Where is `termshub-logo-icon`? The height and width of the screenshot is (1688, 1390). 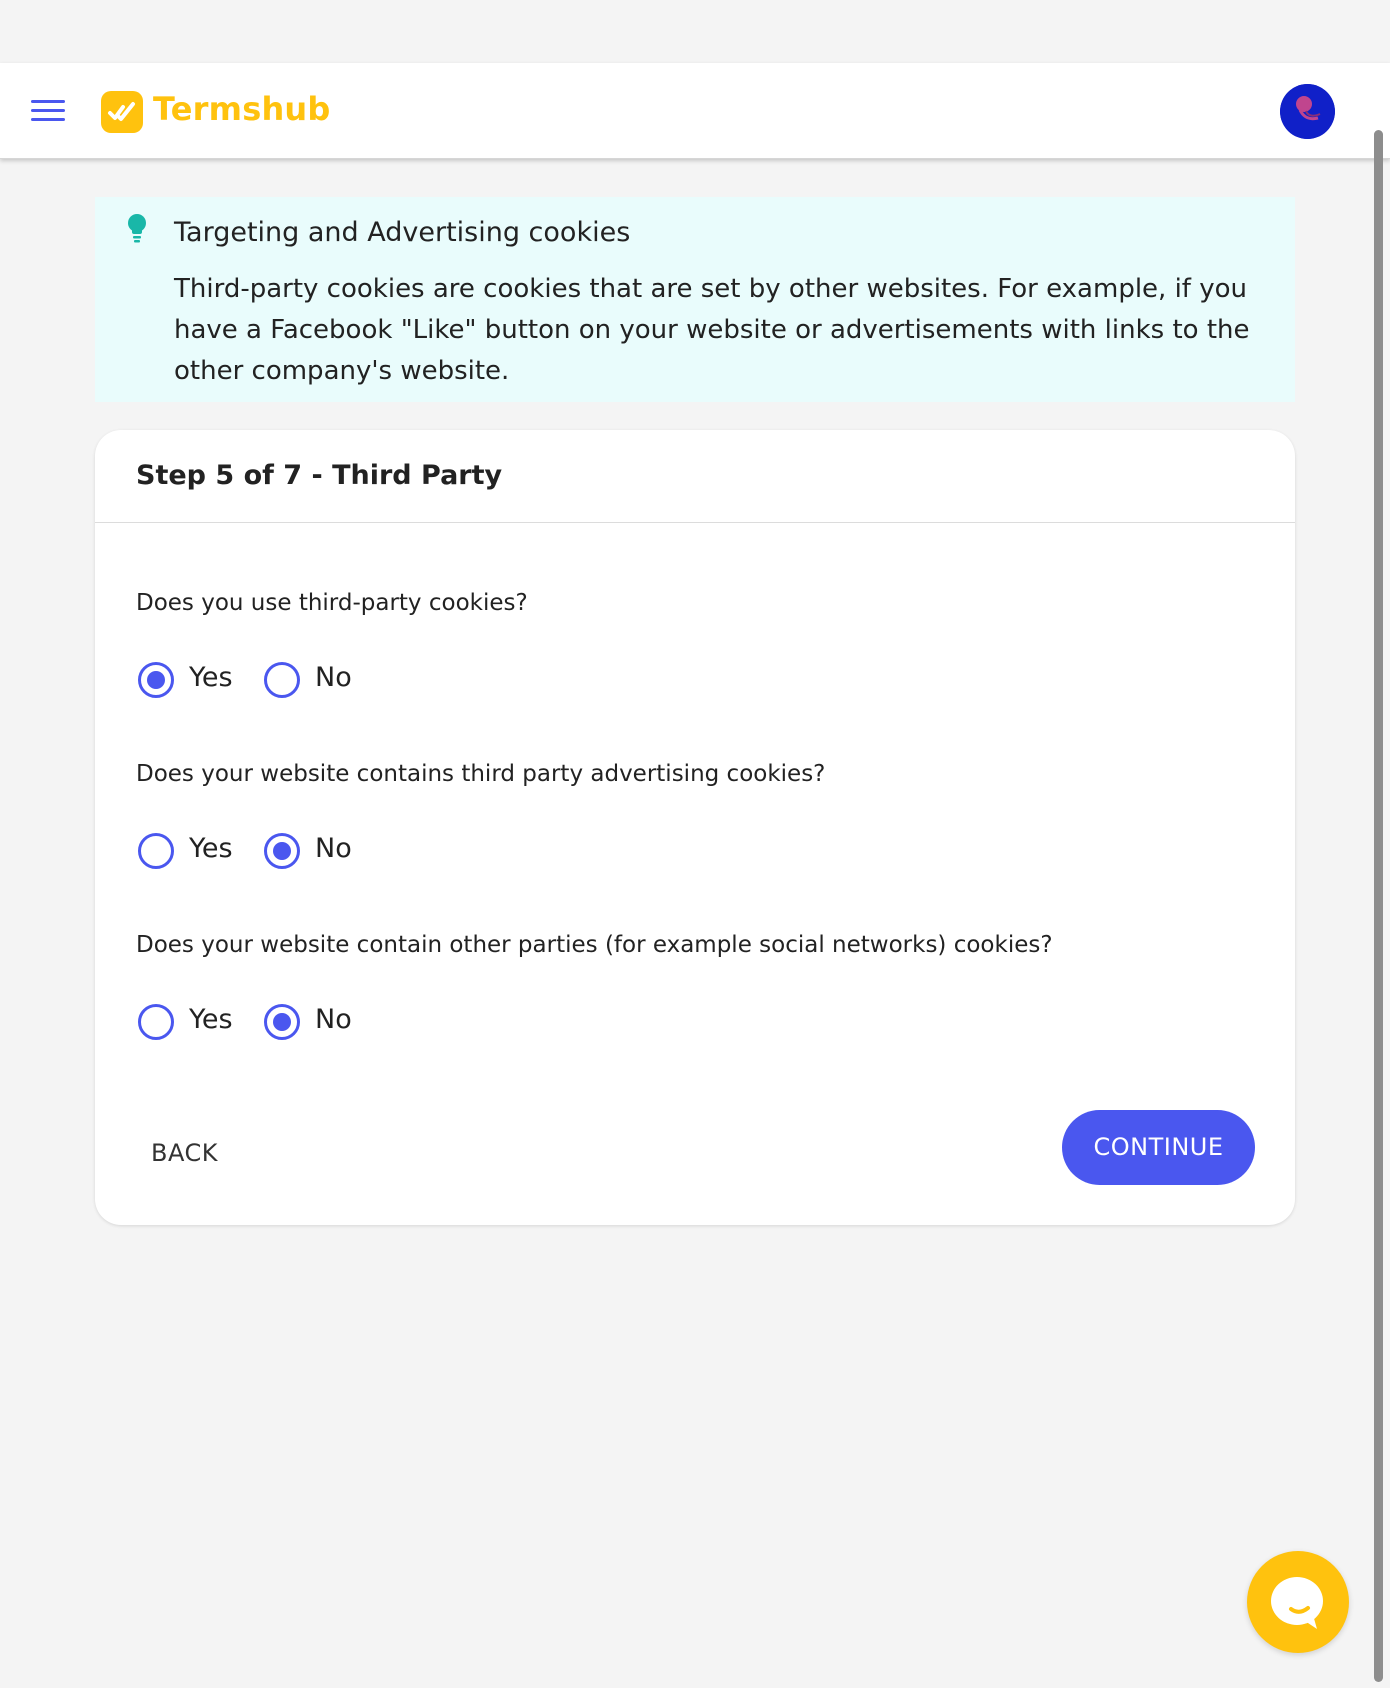 termshub-logo-icon is located at coordinates (122, 112).